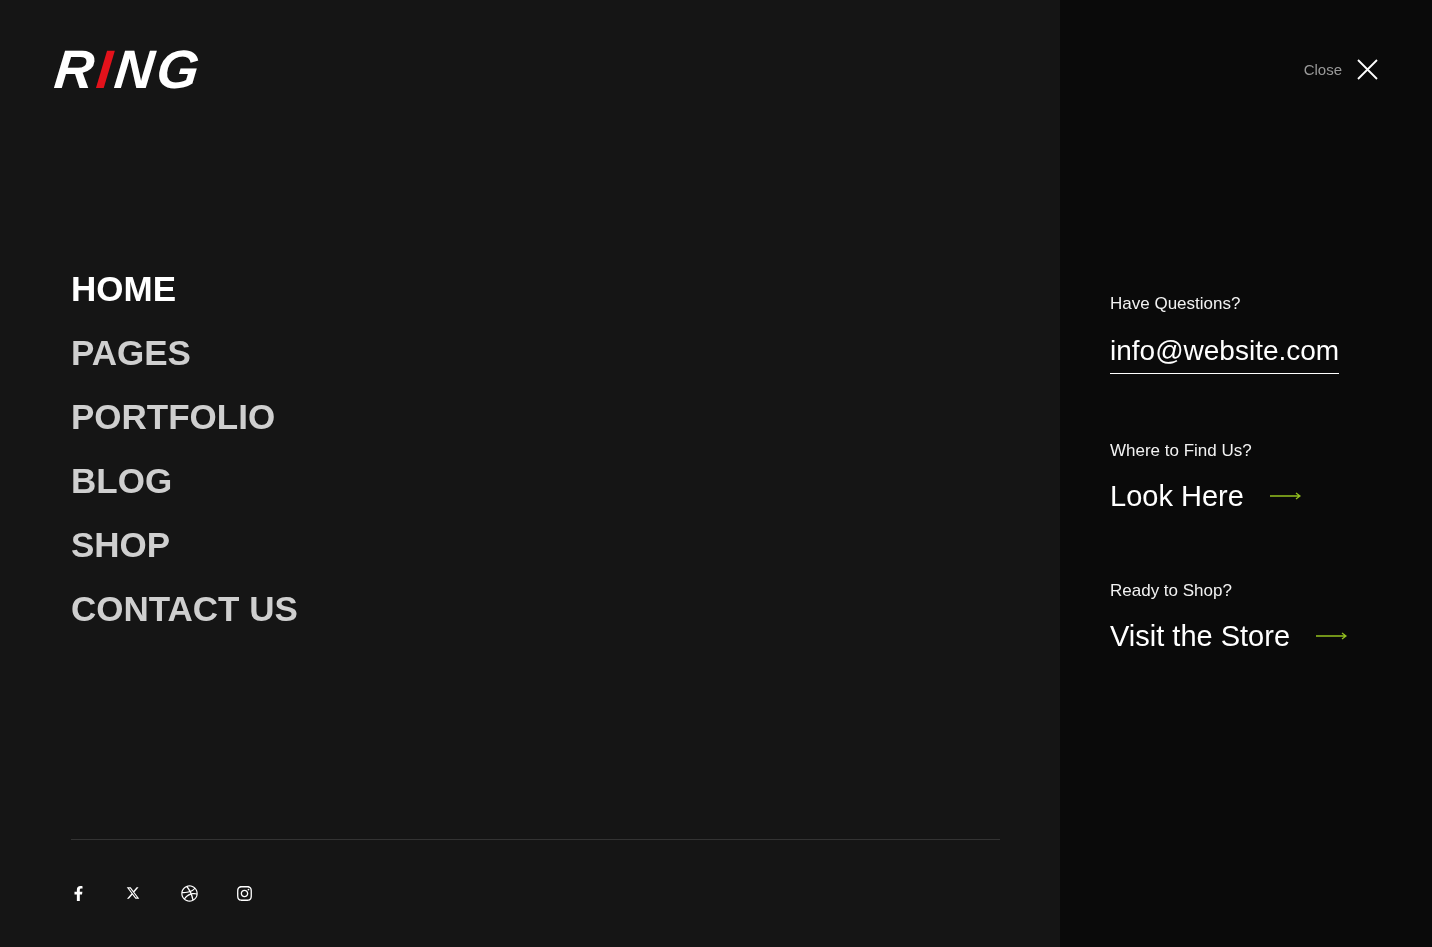 The width and height of the screenshot is (1432, 947). I want to click on contact-label: Have Questions?, so click(1175, 304).